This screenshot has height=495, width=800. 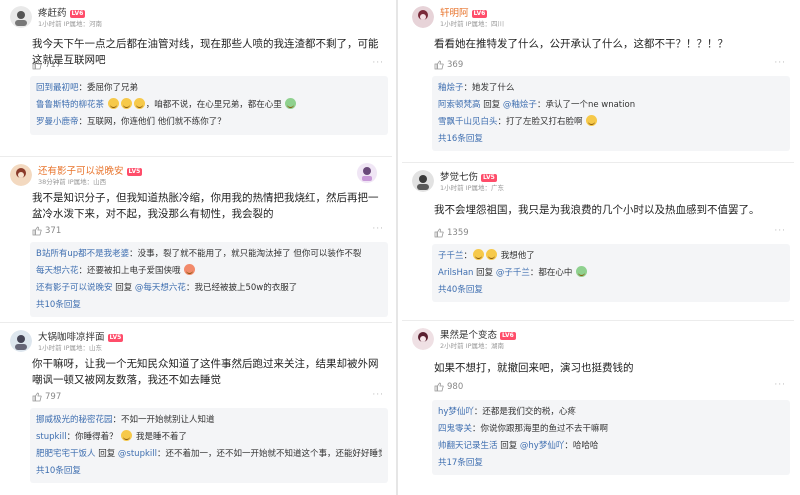 I want to click on view-more-replies-link: 共16条回复, so click(x=611, y=139).